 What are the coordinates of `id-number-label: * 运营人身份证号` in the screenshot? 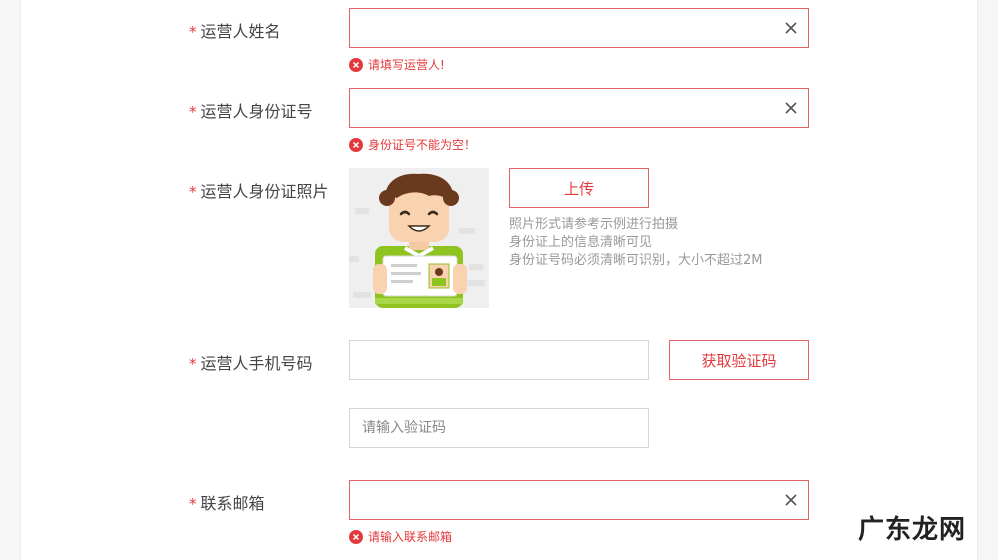 It's located at (251, 110).